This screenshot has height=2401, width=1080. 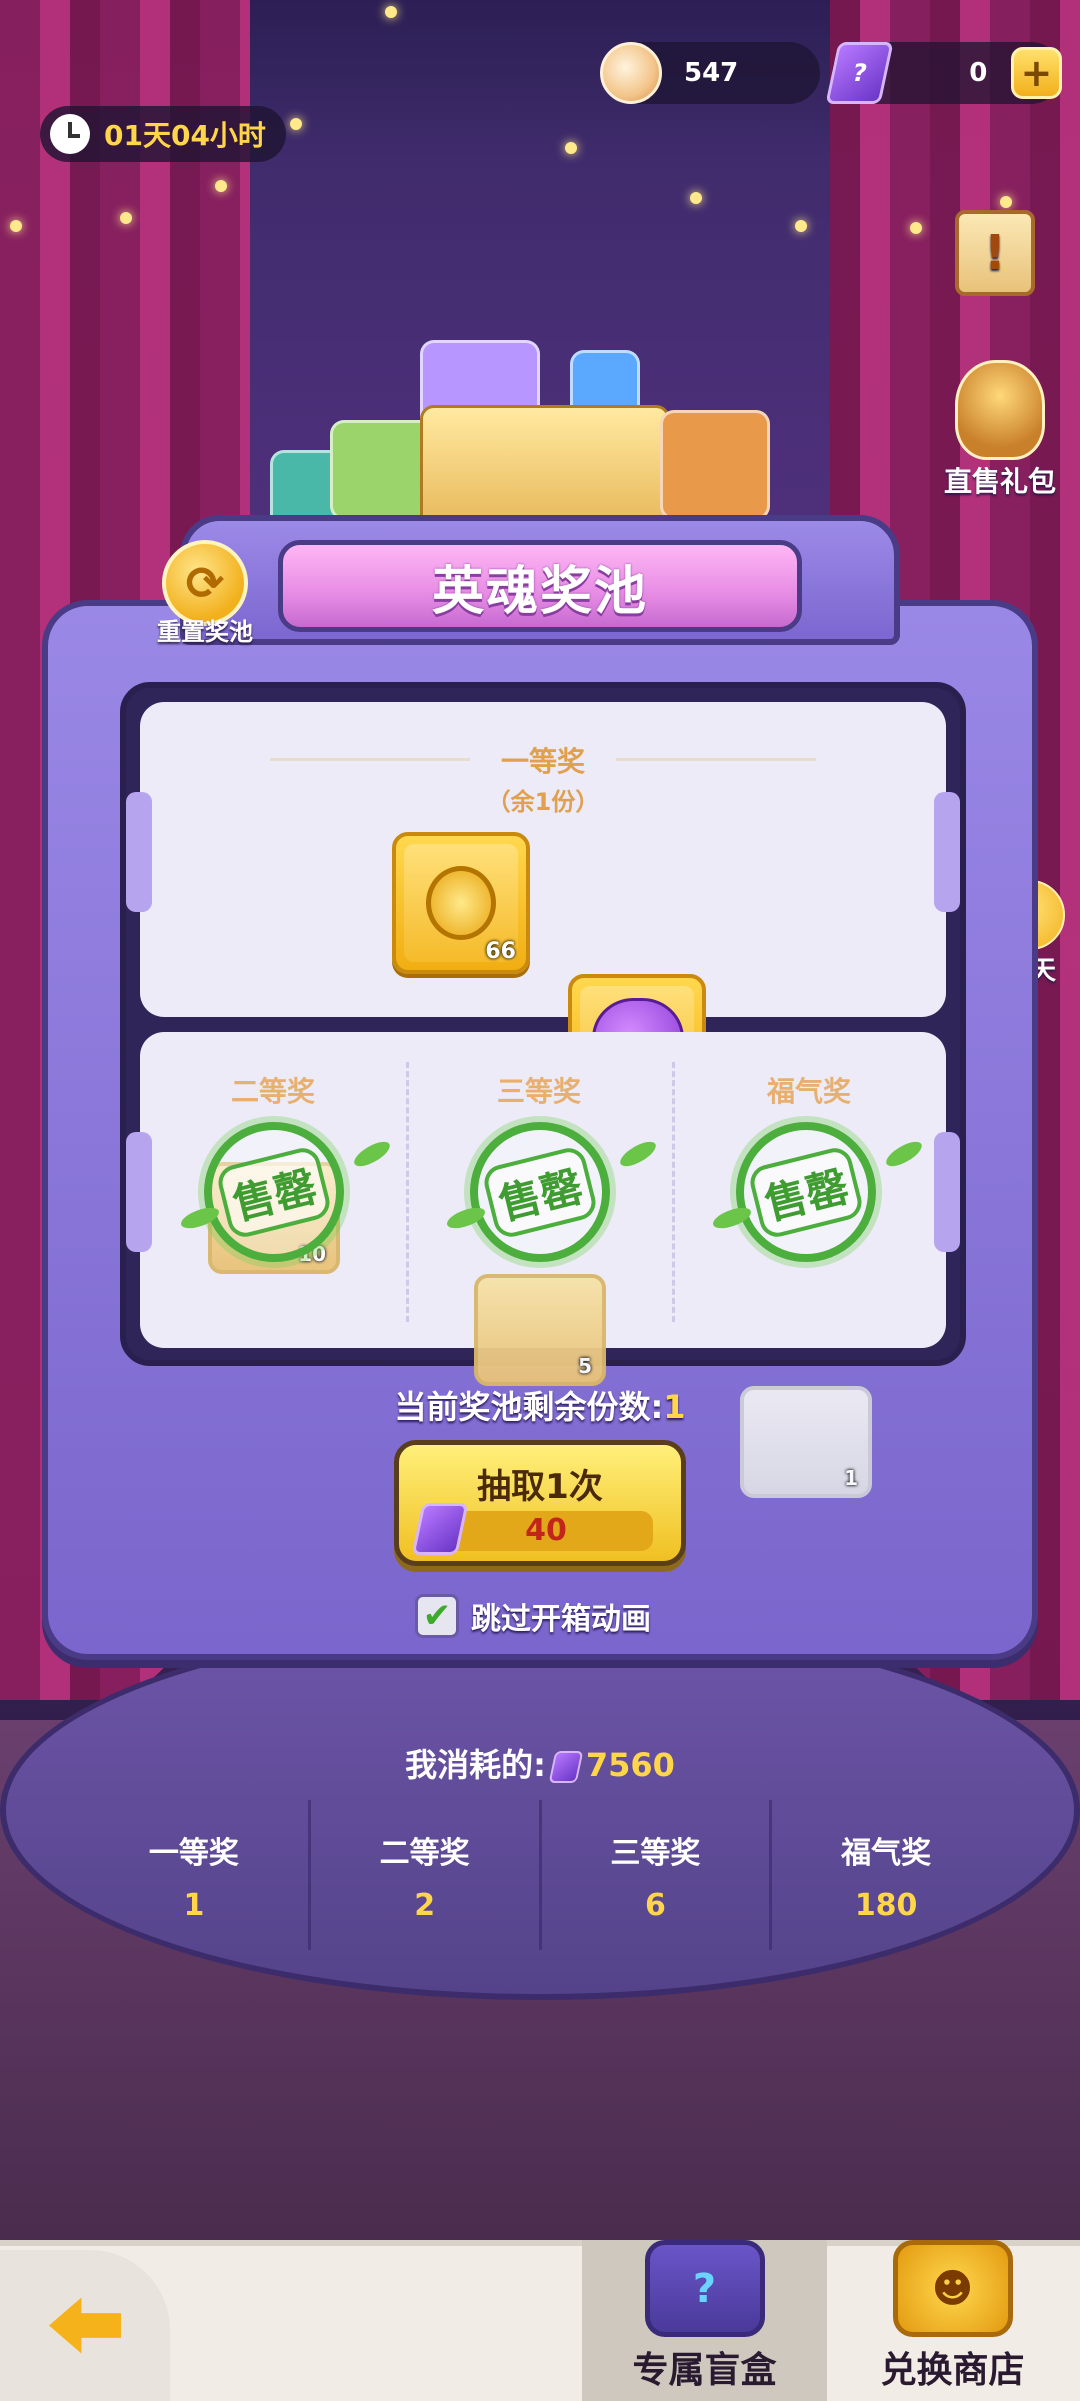 What do you see at coordinates (426, 1875) in the screenshot?
I see `stat-second-prize: 二等奖 2` at bounding box center [426, 1875].